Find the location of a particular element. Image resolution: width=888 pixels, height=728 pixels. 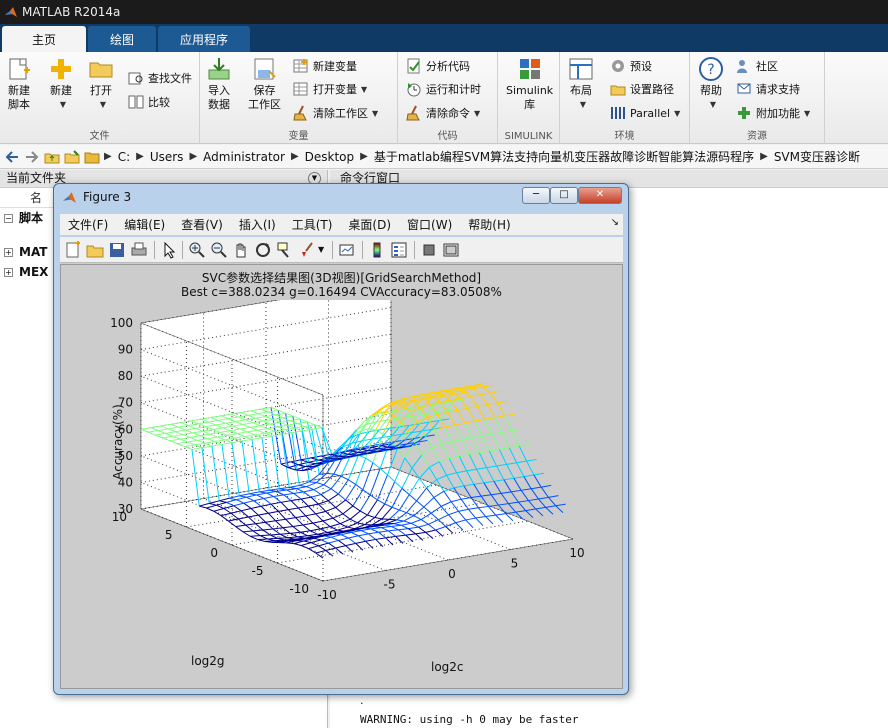

menu-insert: 插入(I) is located at coordinates (257, 224).